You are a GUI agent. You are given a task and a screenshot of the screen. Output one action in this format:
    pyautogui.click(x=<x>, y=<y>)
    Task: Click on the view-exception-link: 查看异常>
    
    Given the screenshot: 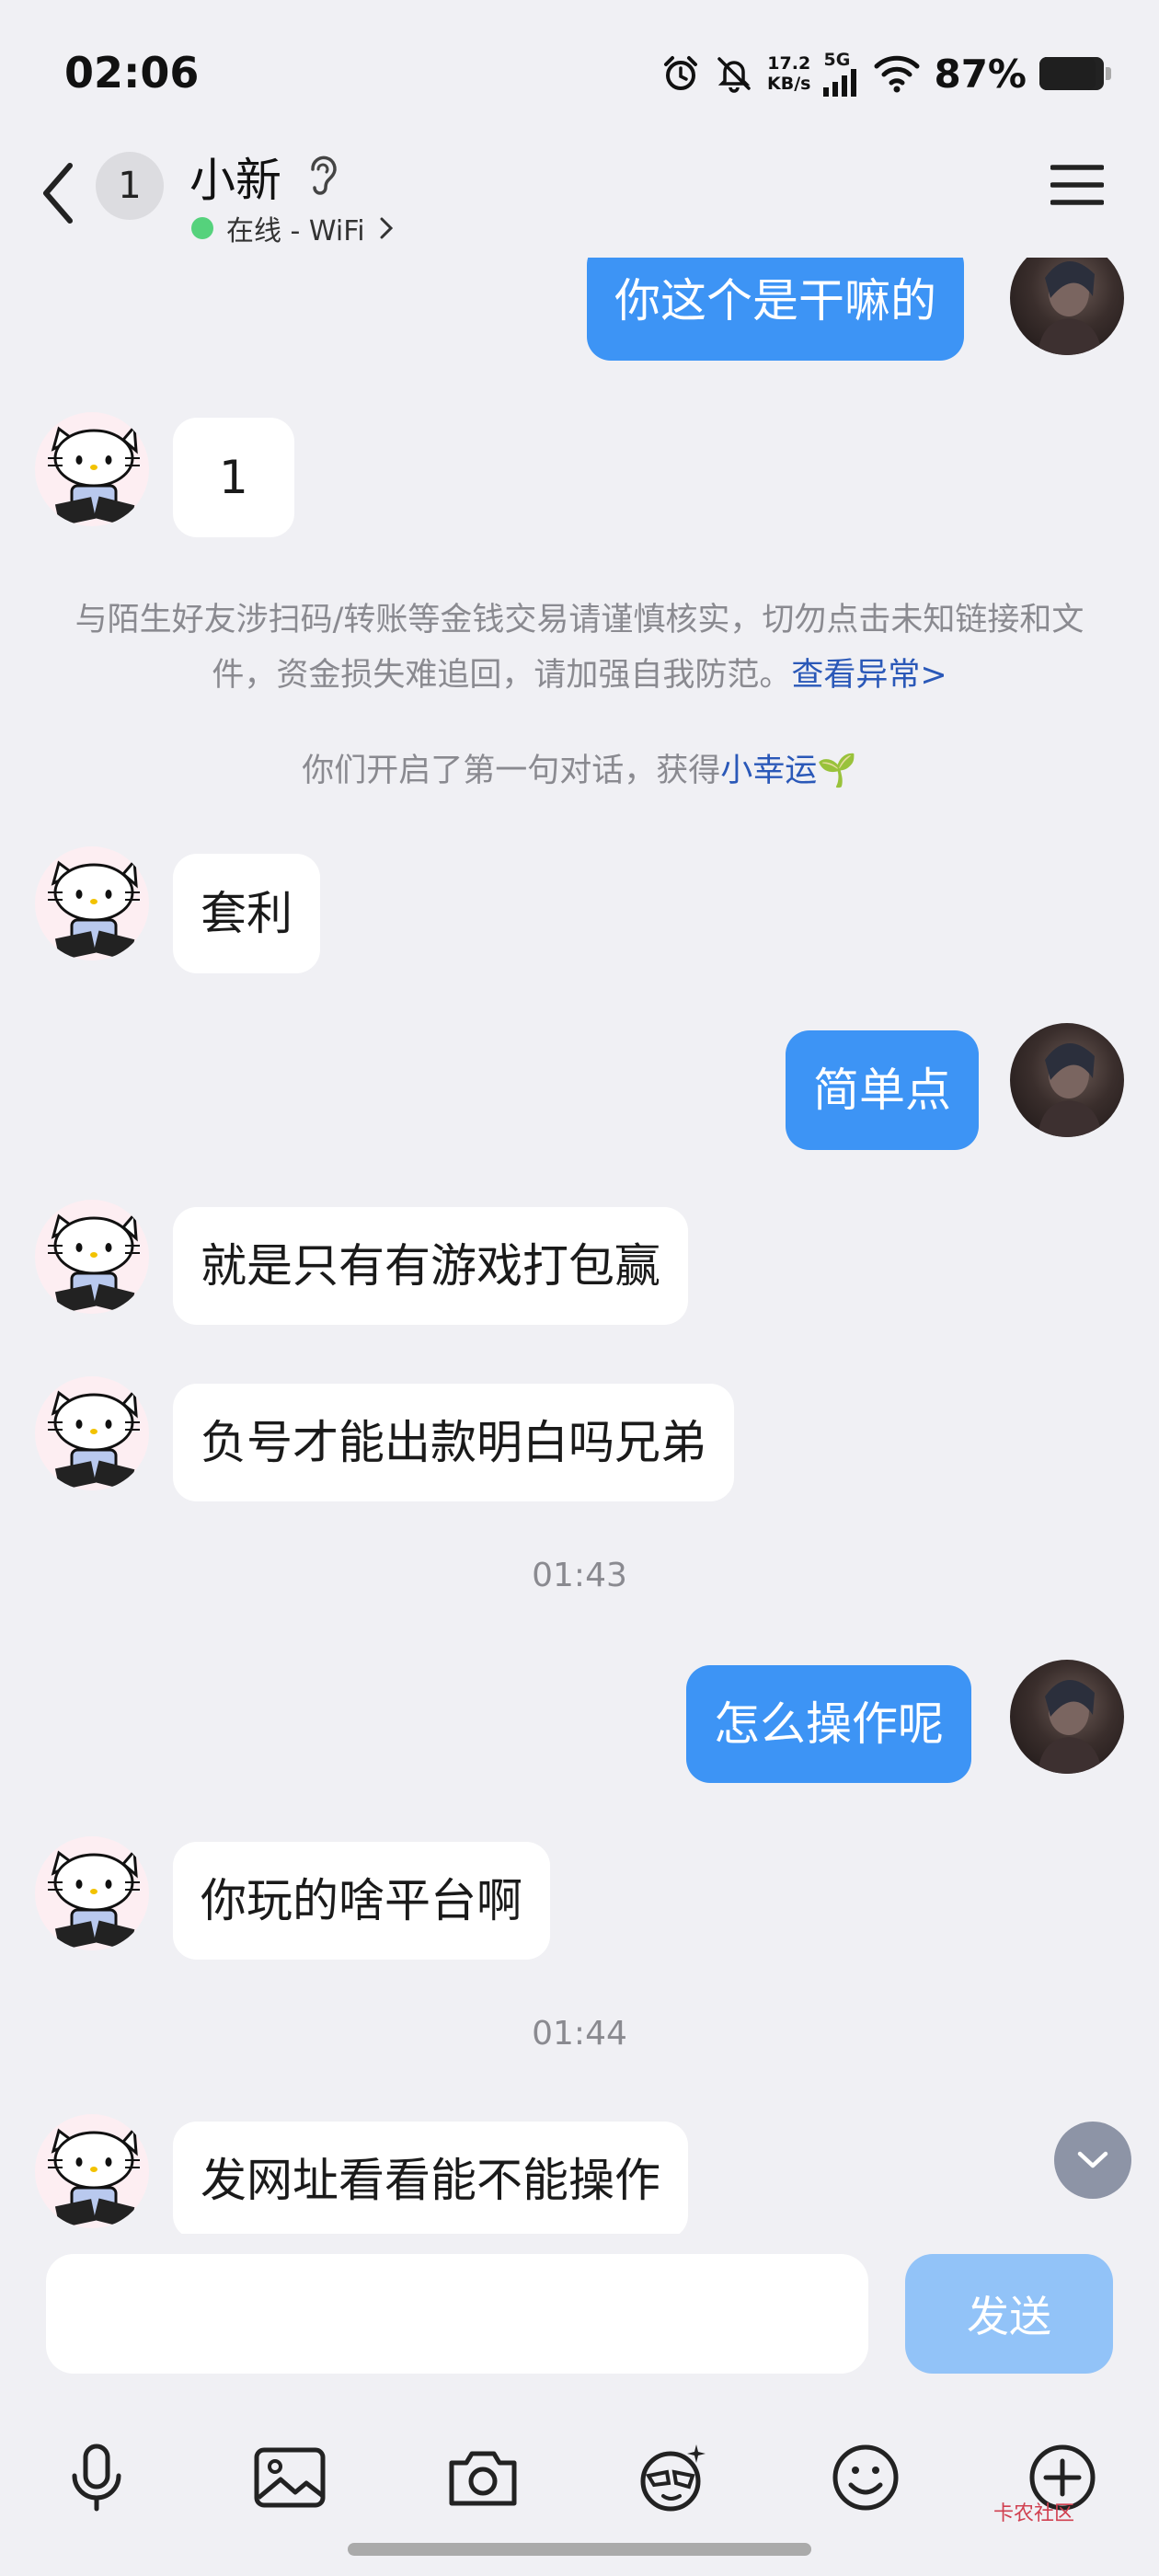 What is the action you would take?
    pyautogui.click(x=869, y=675)
    